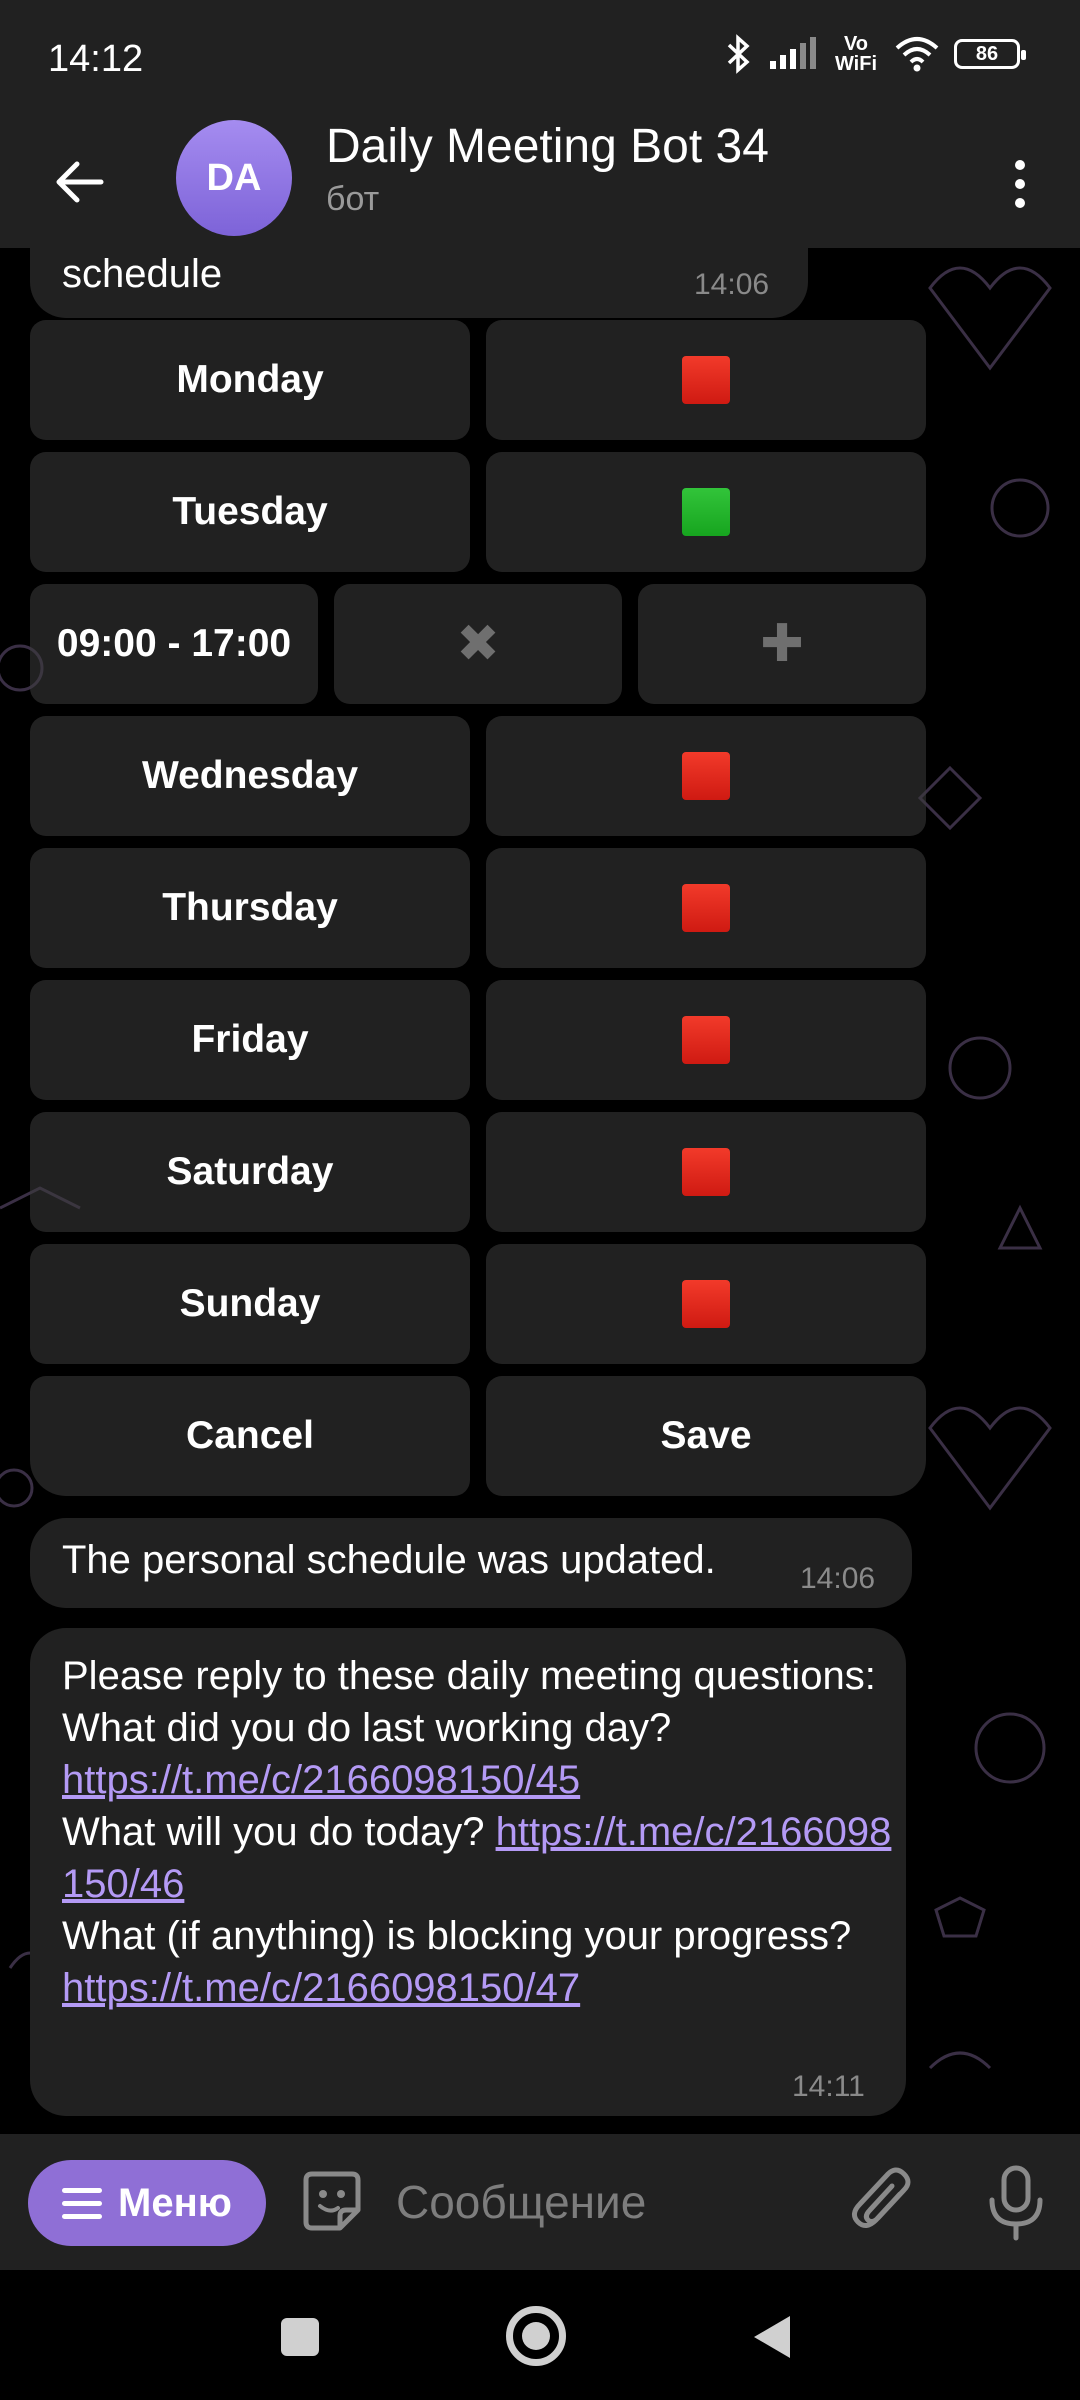 This screenshot has height=2400, width=1080. I want to click on message-bubble-schedule: schedule 14:06, so click(419, 283).